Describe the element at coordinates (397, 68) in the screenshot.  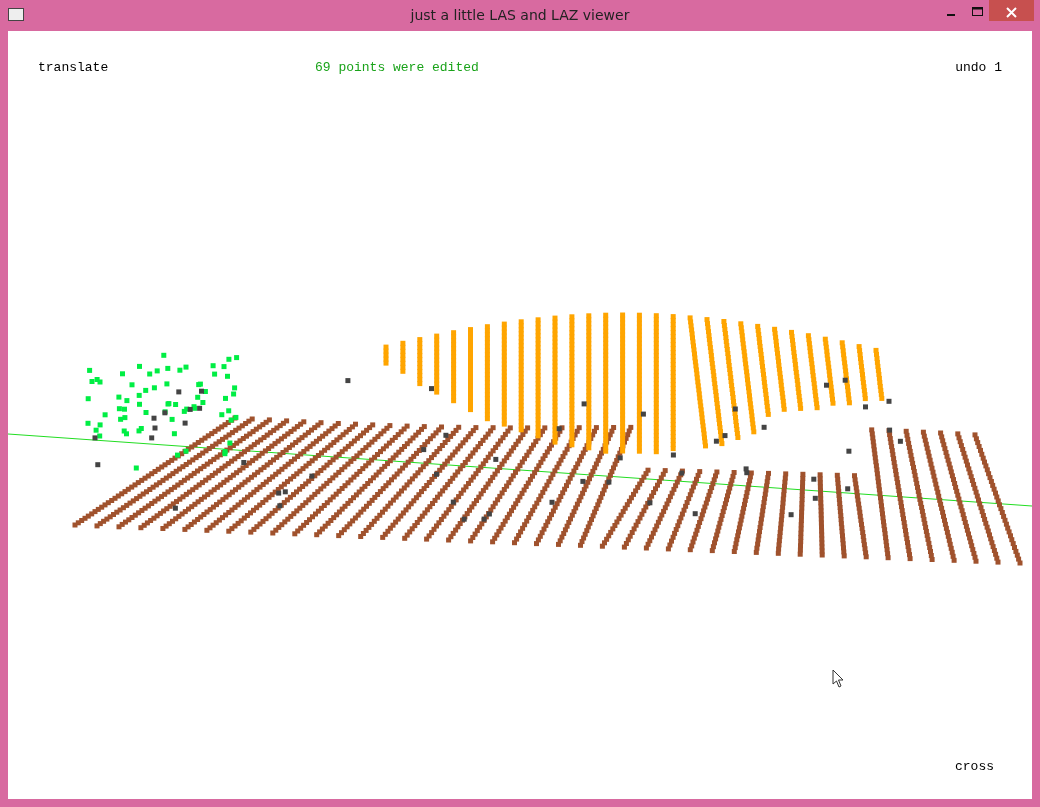
I see `status-message: 69 points were edited` at that location.